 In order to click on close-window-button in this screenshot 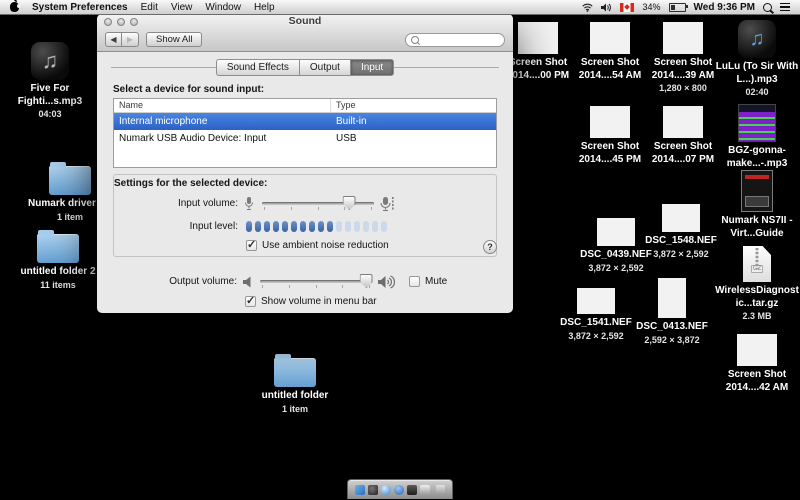, I will do `click(108, 22)`.